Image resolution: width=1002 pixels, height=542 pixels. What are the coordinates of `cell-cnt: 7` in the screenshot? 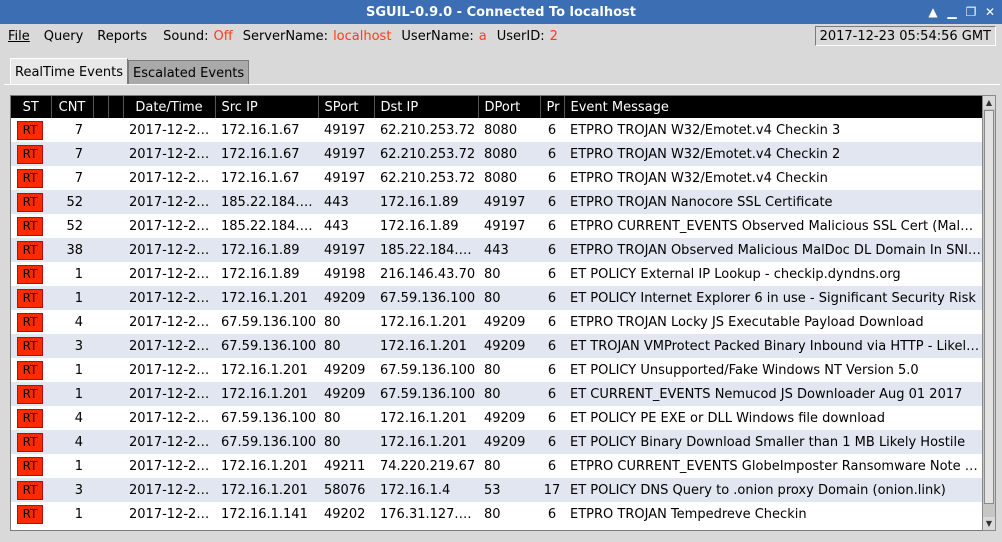 It's located at (72, 130).